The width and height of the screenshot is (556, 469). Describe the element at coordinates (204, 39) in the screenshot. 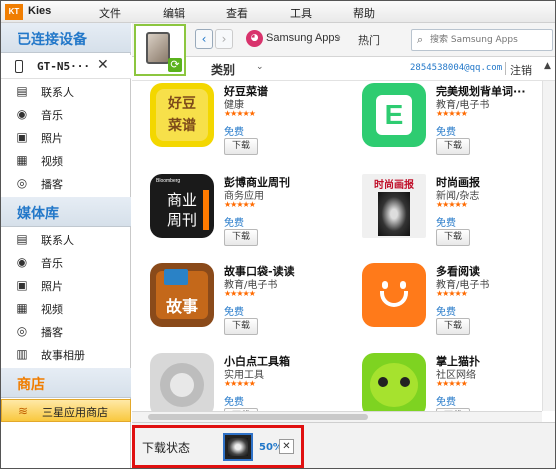

I see `back-button: ‹` at that location.